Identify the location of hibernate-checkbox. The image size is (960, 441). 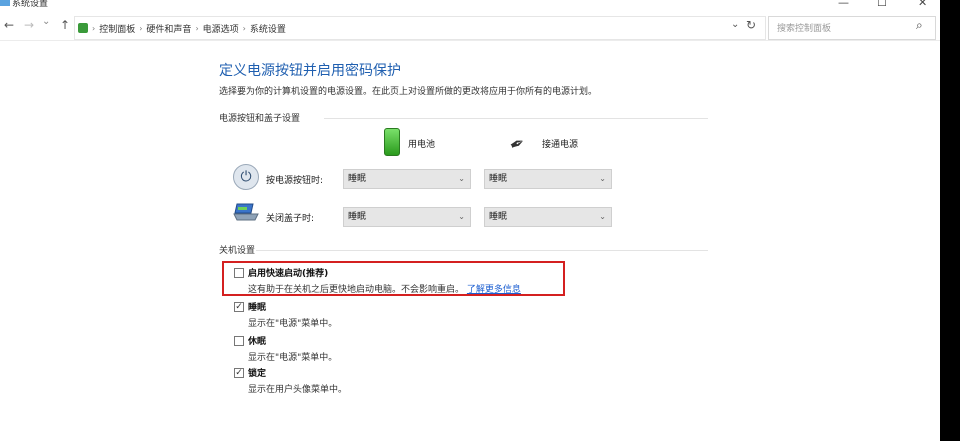
(239, 341).